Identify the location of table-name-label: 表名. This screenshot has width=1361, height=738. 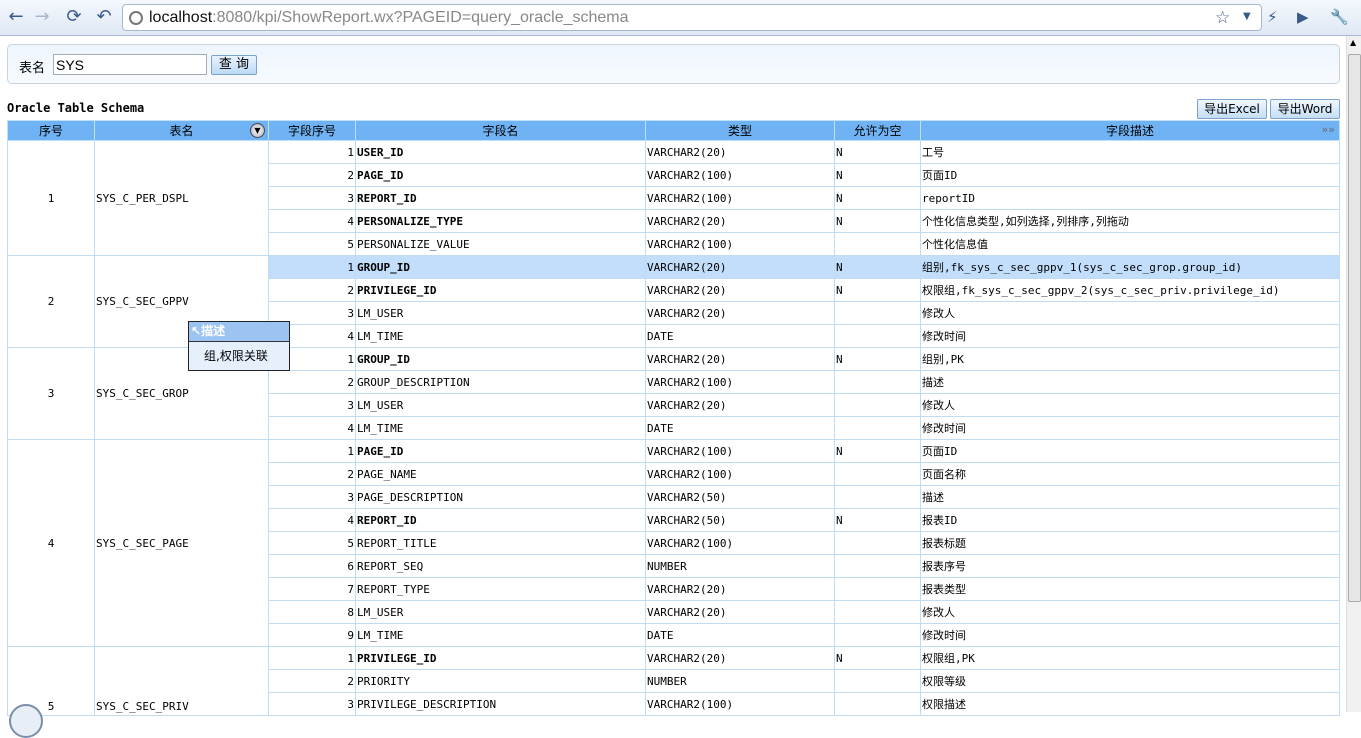
(32, 68).